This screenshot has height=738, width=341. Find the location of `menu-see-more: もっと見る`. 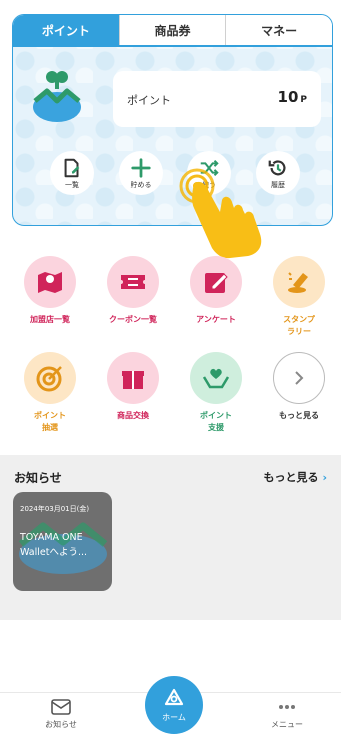

menu-see-more: もっと見る is located at coordinates (299, 387).